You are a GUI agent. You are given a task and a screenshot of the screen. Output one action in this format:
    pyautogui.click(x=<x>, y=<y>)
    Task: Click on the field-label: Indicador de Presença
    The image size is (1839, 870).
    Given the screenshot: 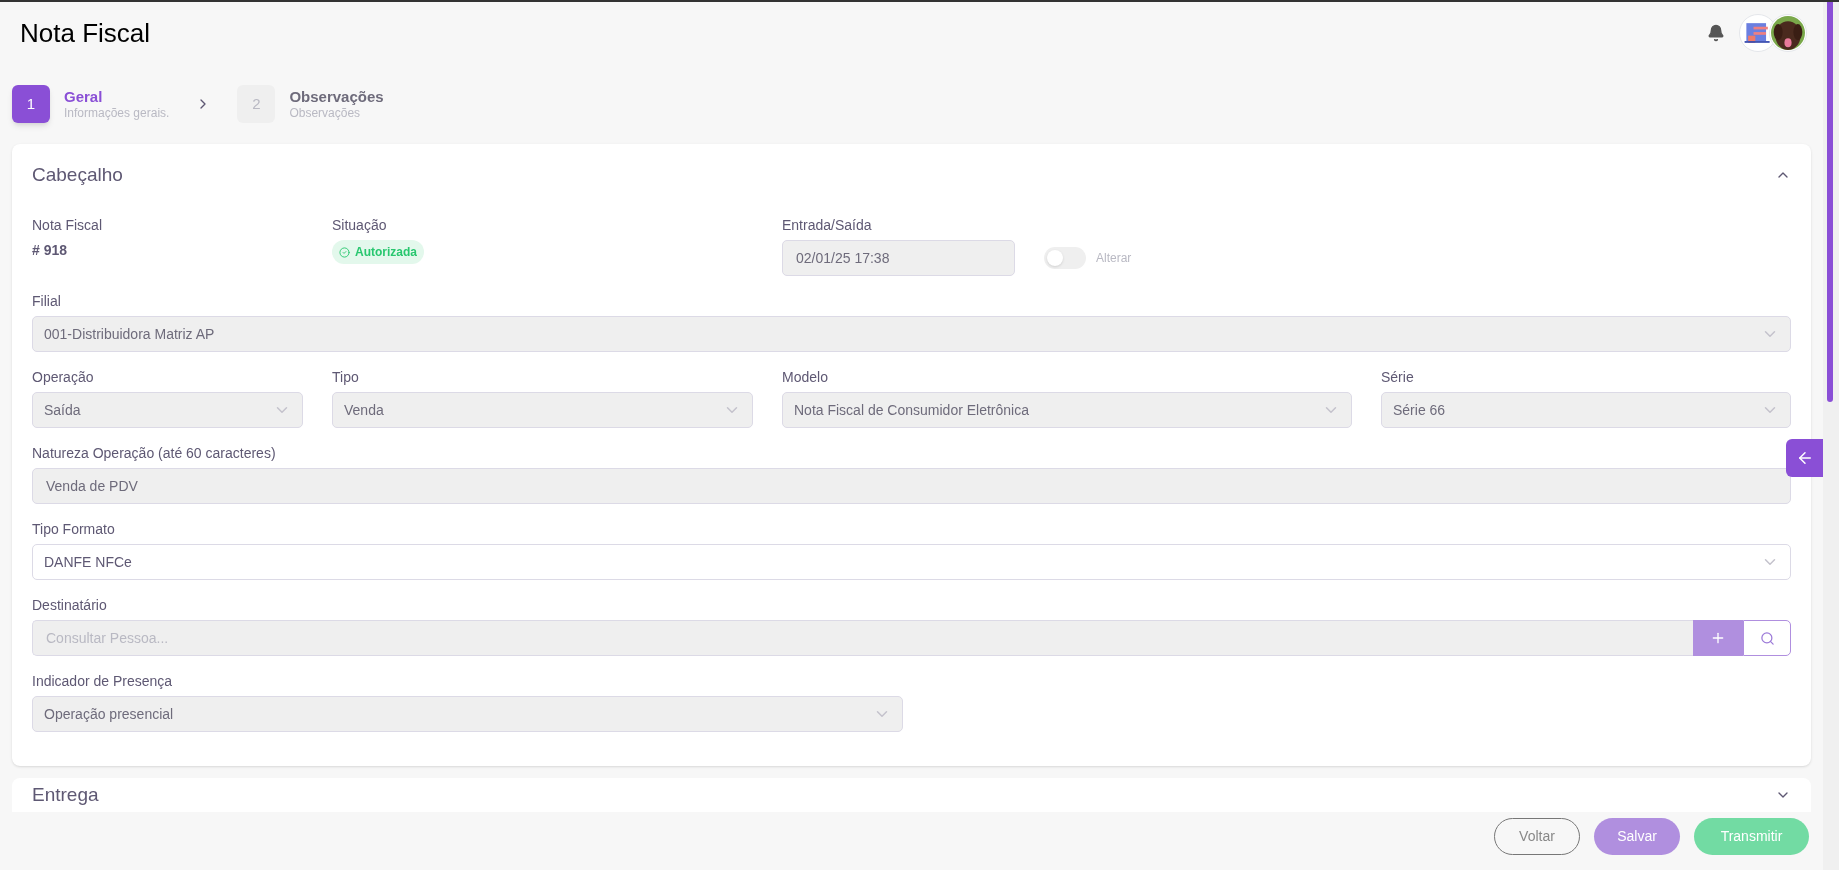 What is the action you would take?
    pyautogui.click(x=103, y=681)
    